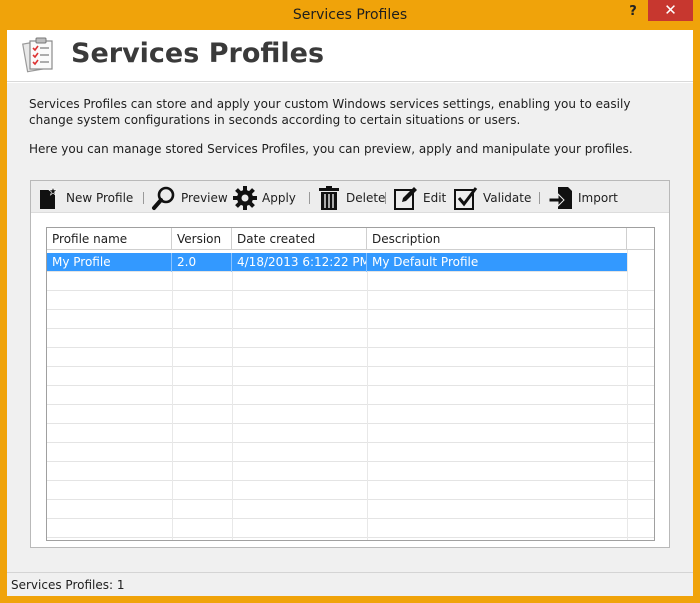  What do you see at coordinates (109, 239) in the screenshot?
I see `column-header-profile-name: Profile name` at bounding box center [109, 239].